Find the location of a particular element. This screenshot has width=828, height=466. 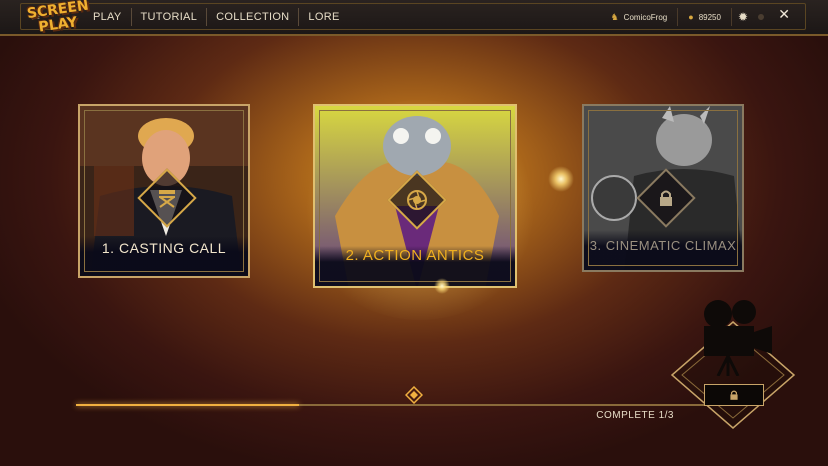

reward-badge is located at coordinates (733, 365).